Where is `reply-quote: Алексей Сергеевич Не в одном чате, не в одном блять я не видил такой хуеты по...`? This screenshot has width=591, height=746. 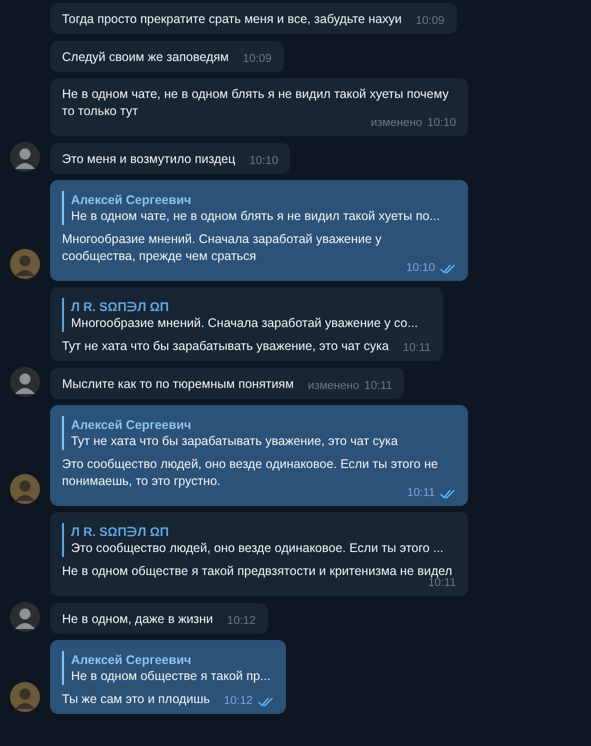 reply-quote: Алексей Сергеевич Не в одном чате, не в одном блять я не видил такой хуеты по... is located at coordinates (259, 208).